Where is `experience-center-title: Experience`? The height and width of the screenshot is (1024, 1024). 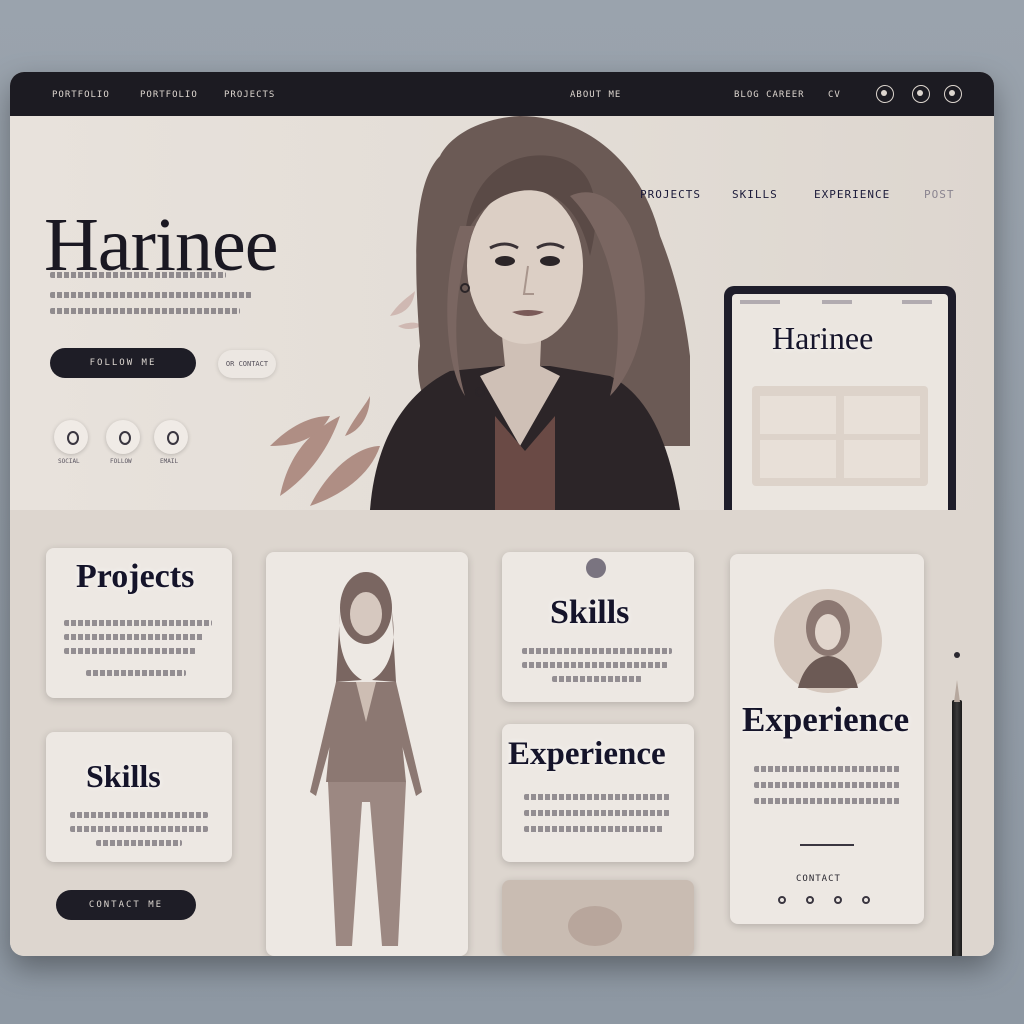 experience-center-title: Experience is located at coordinates (587, 754).